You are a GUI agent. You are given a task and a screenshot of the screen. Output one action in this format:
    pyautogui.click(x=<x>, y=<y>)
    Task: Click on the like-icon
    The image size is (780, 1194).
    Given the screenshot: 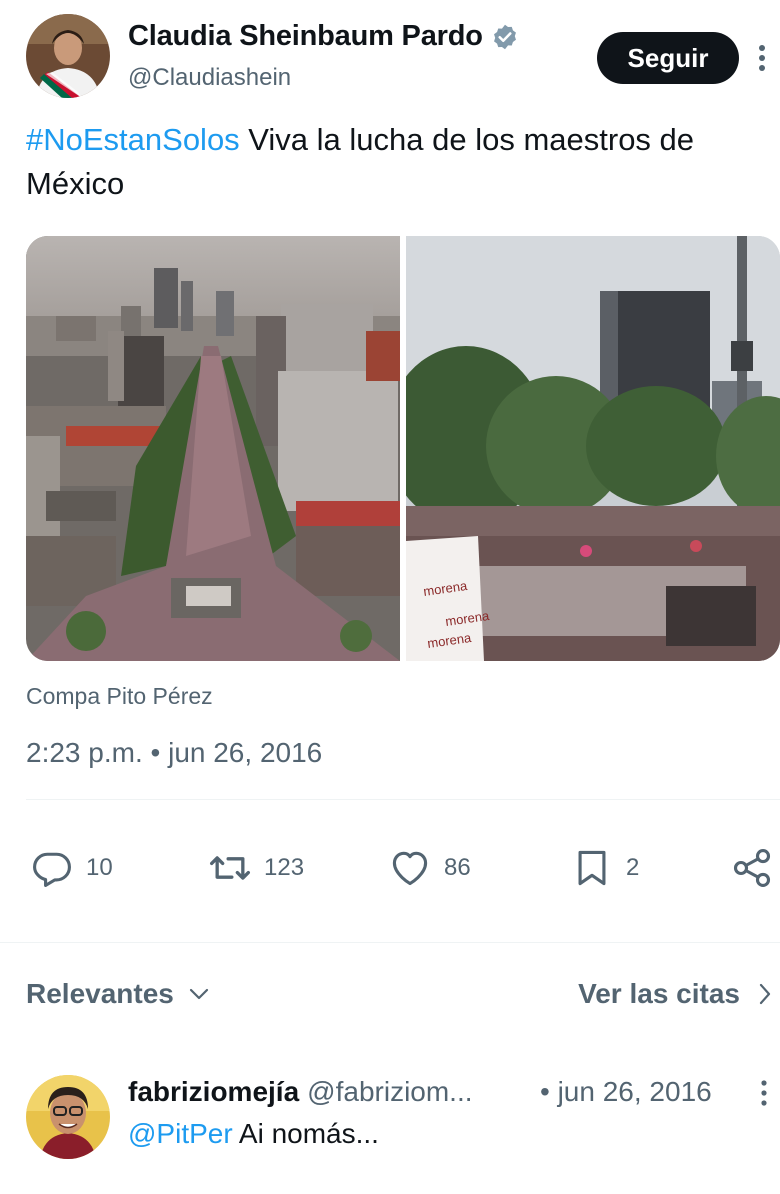 What is the action you would take?
    pyautogui.click(x=410, y=868)
    